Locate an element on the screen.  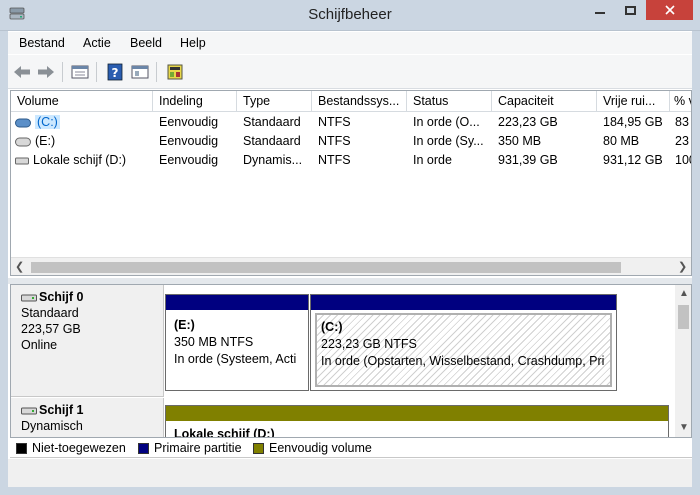
properties-button is located at coordinates (140, 72).